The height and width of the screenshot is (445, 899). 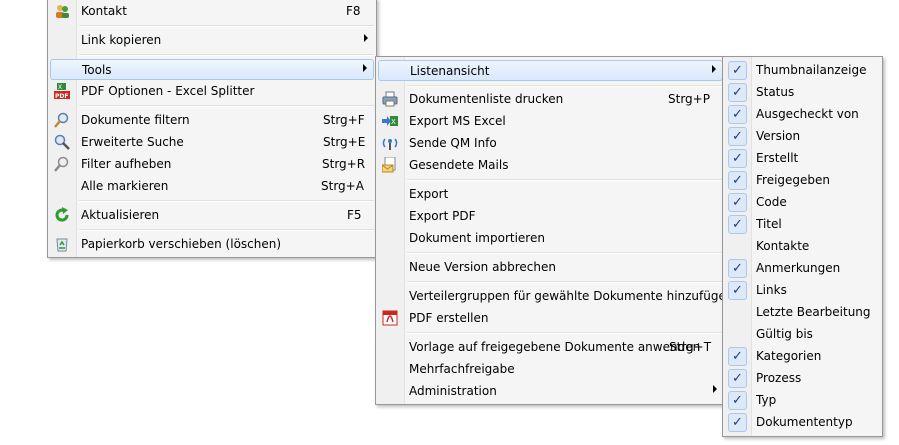 What do you see at coordinates (132, 142) in the screenshot?
I see `menu-item-label: Erweiterte Suche` at bounding box center [132, 142].